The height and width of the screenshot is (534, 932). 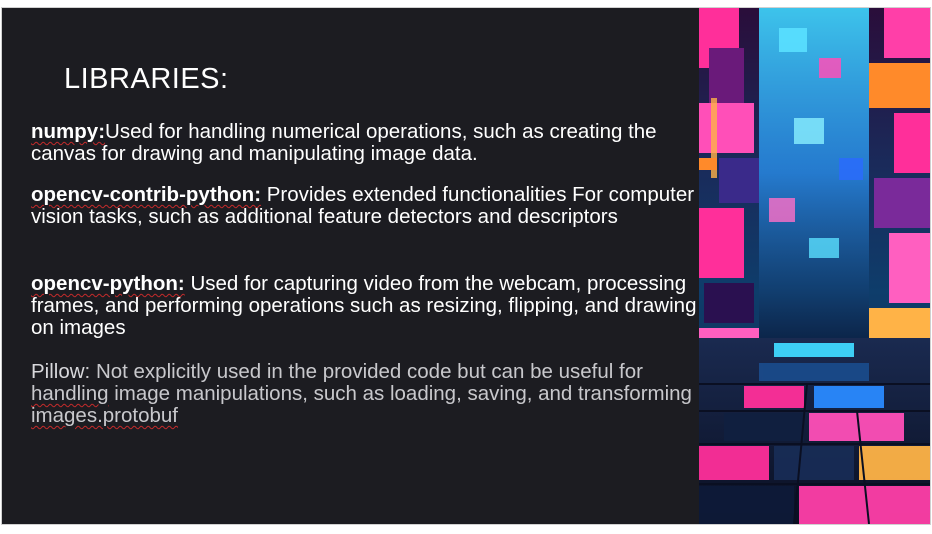 What do you see at coordinates (70, 393) in the screenshot?
I see `spellcheck-word-handling: handling` at bounding box center [70, 393].